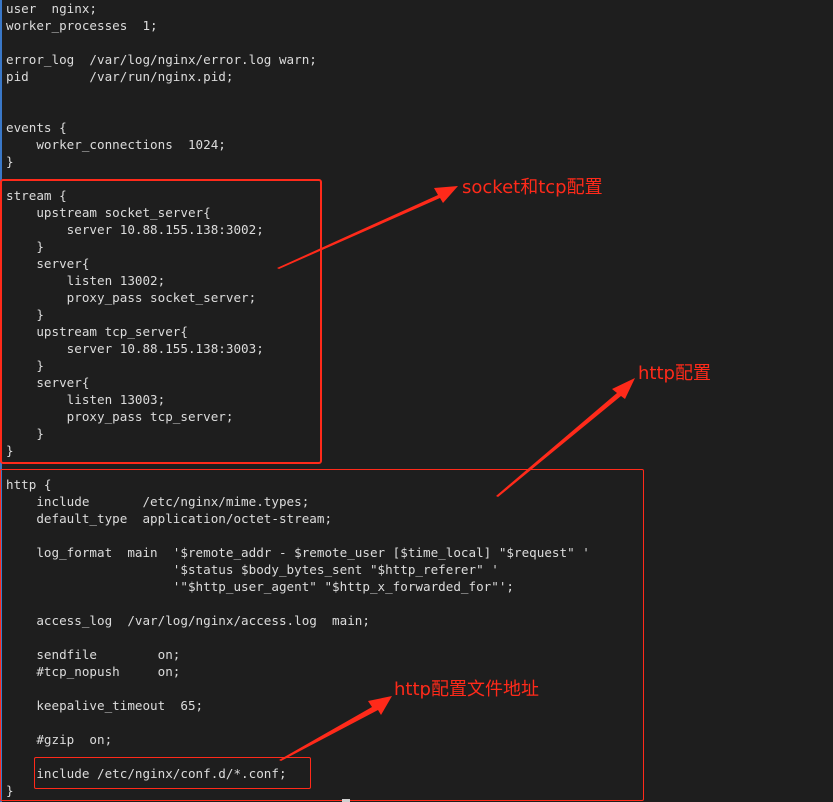  I want to click on include-annotation: http配置文件地址, so click(466, 689).